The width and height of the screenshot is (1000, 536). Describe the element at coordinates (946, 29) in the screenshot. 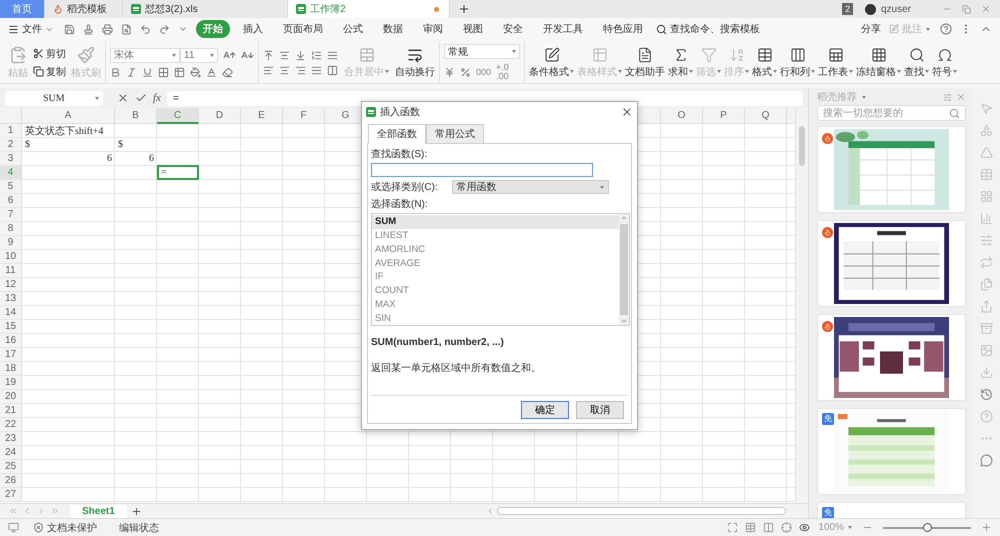

I see `help-icon` at that location.